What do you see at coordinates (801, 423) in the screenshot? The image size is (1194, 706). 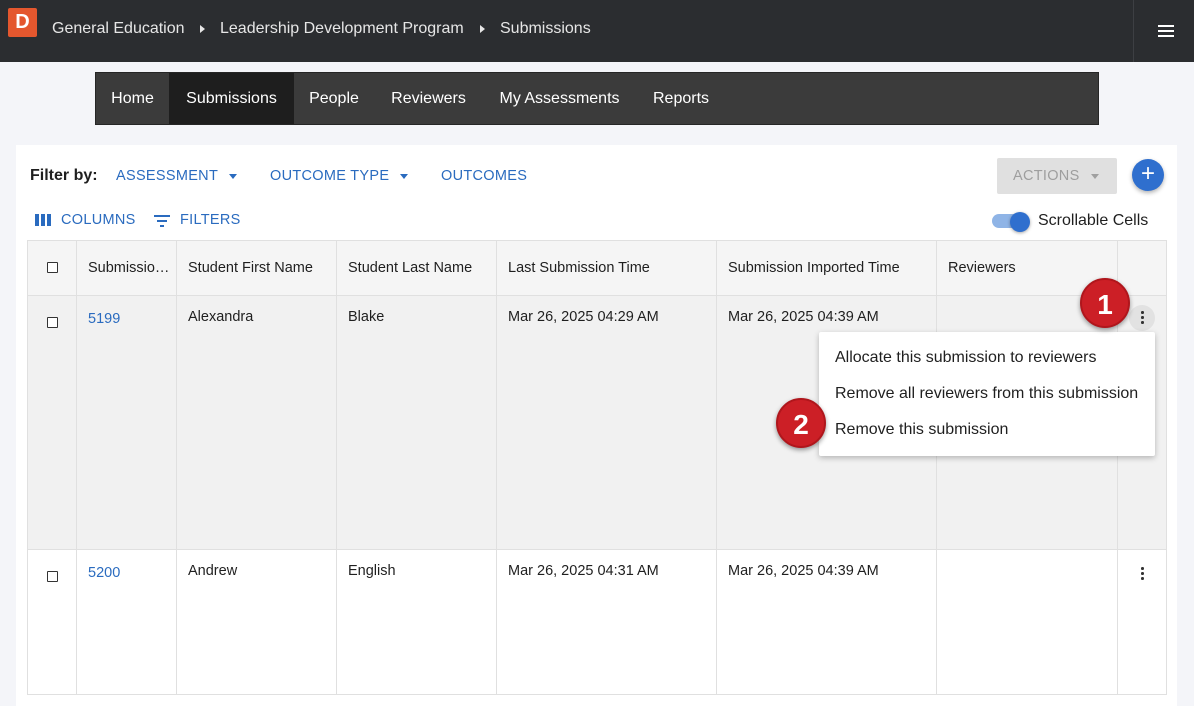 I see `step-callout-2: 2` at bounding box center [801, 423].